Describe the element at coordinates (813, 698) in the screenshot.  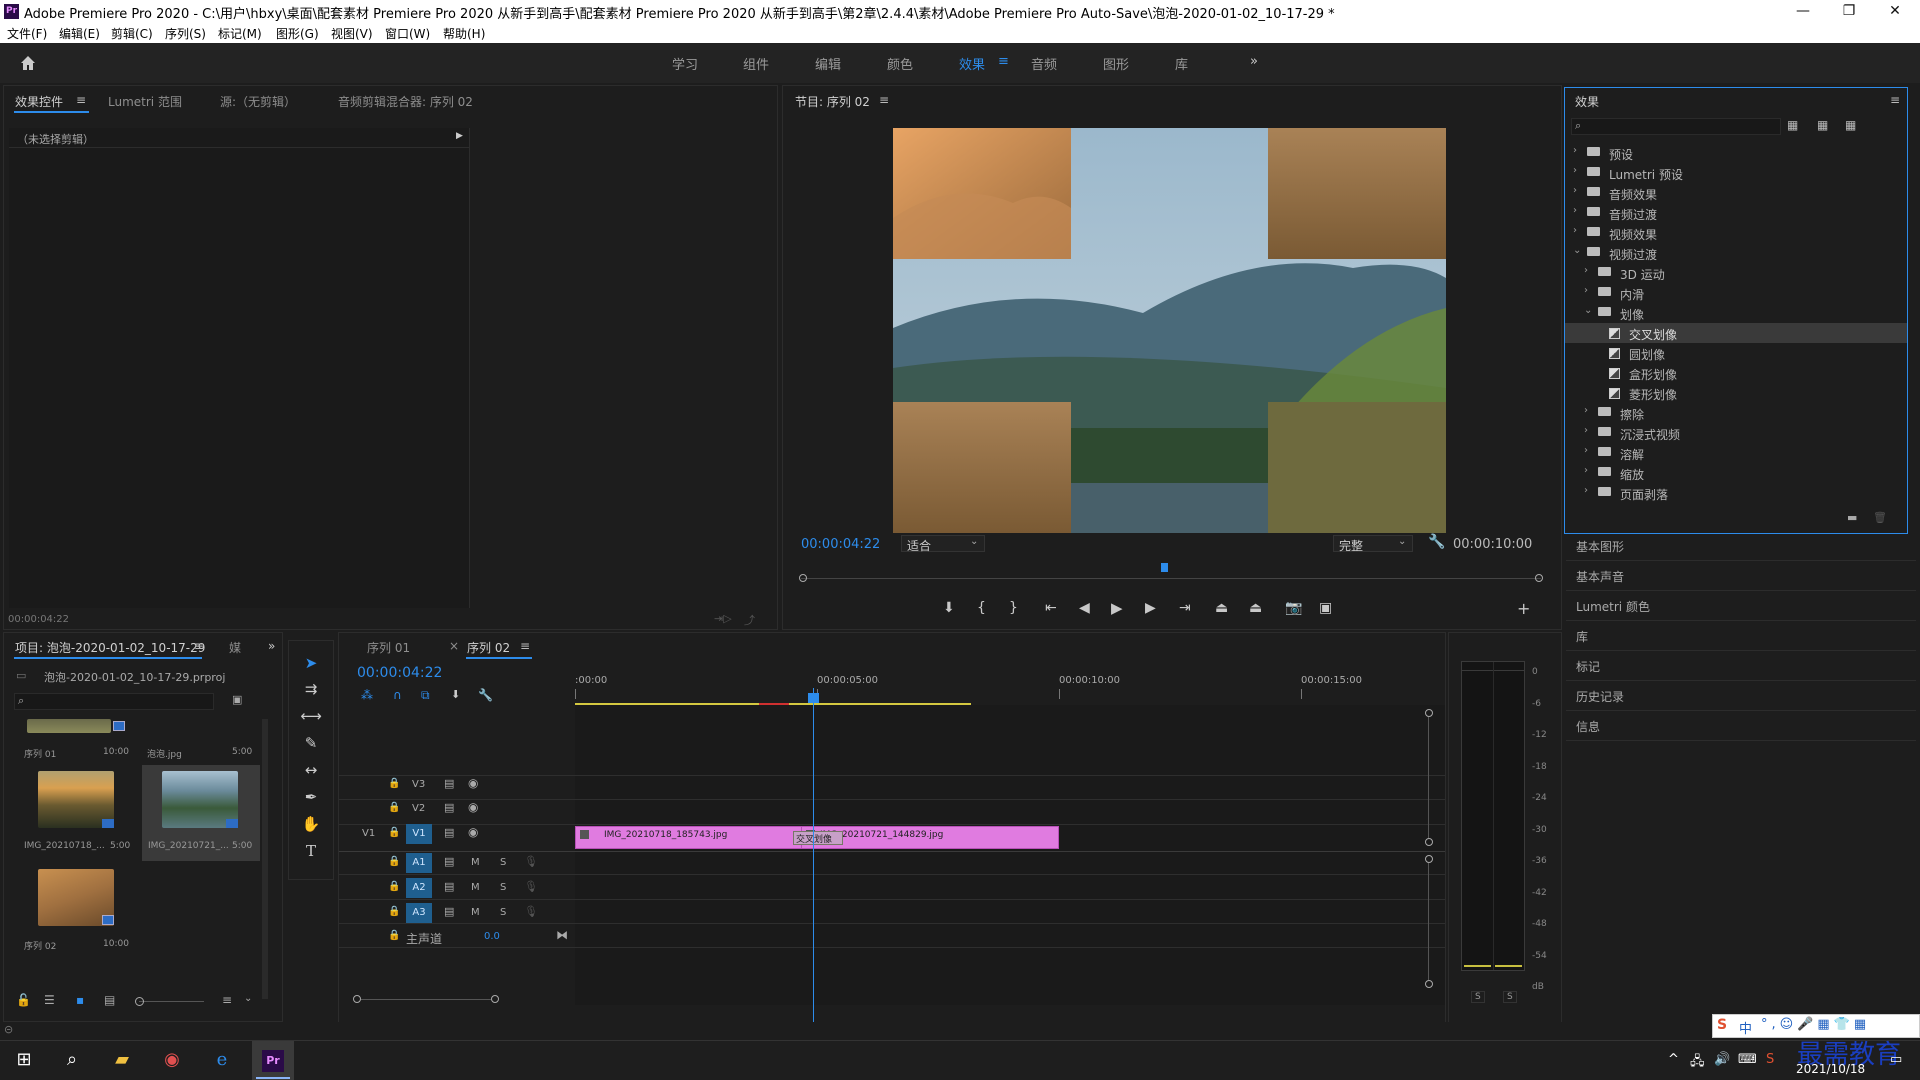
I see `playhead` at that location.